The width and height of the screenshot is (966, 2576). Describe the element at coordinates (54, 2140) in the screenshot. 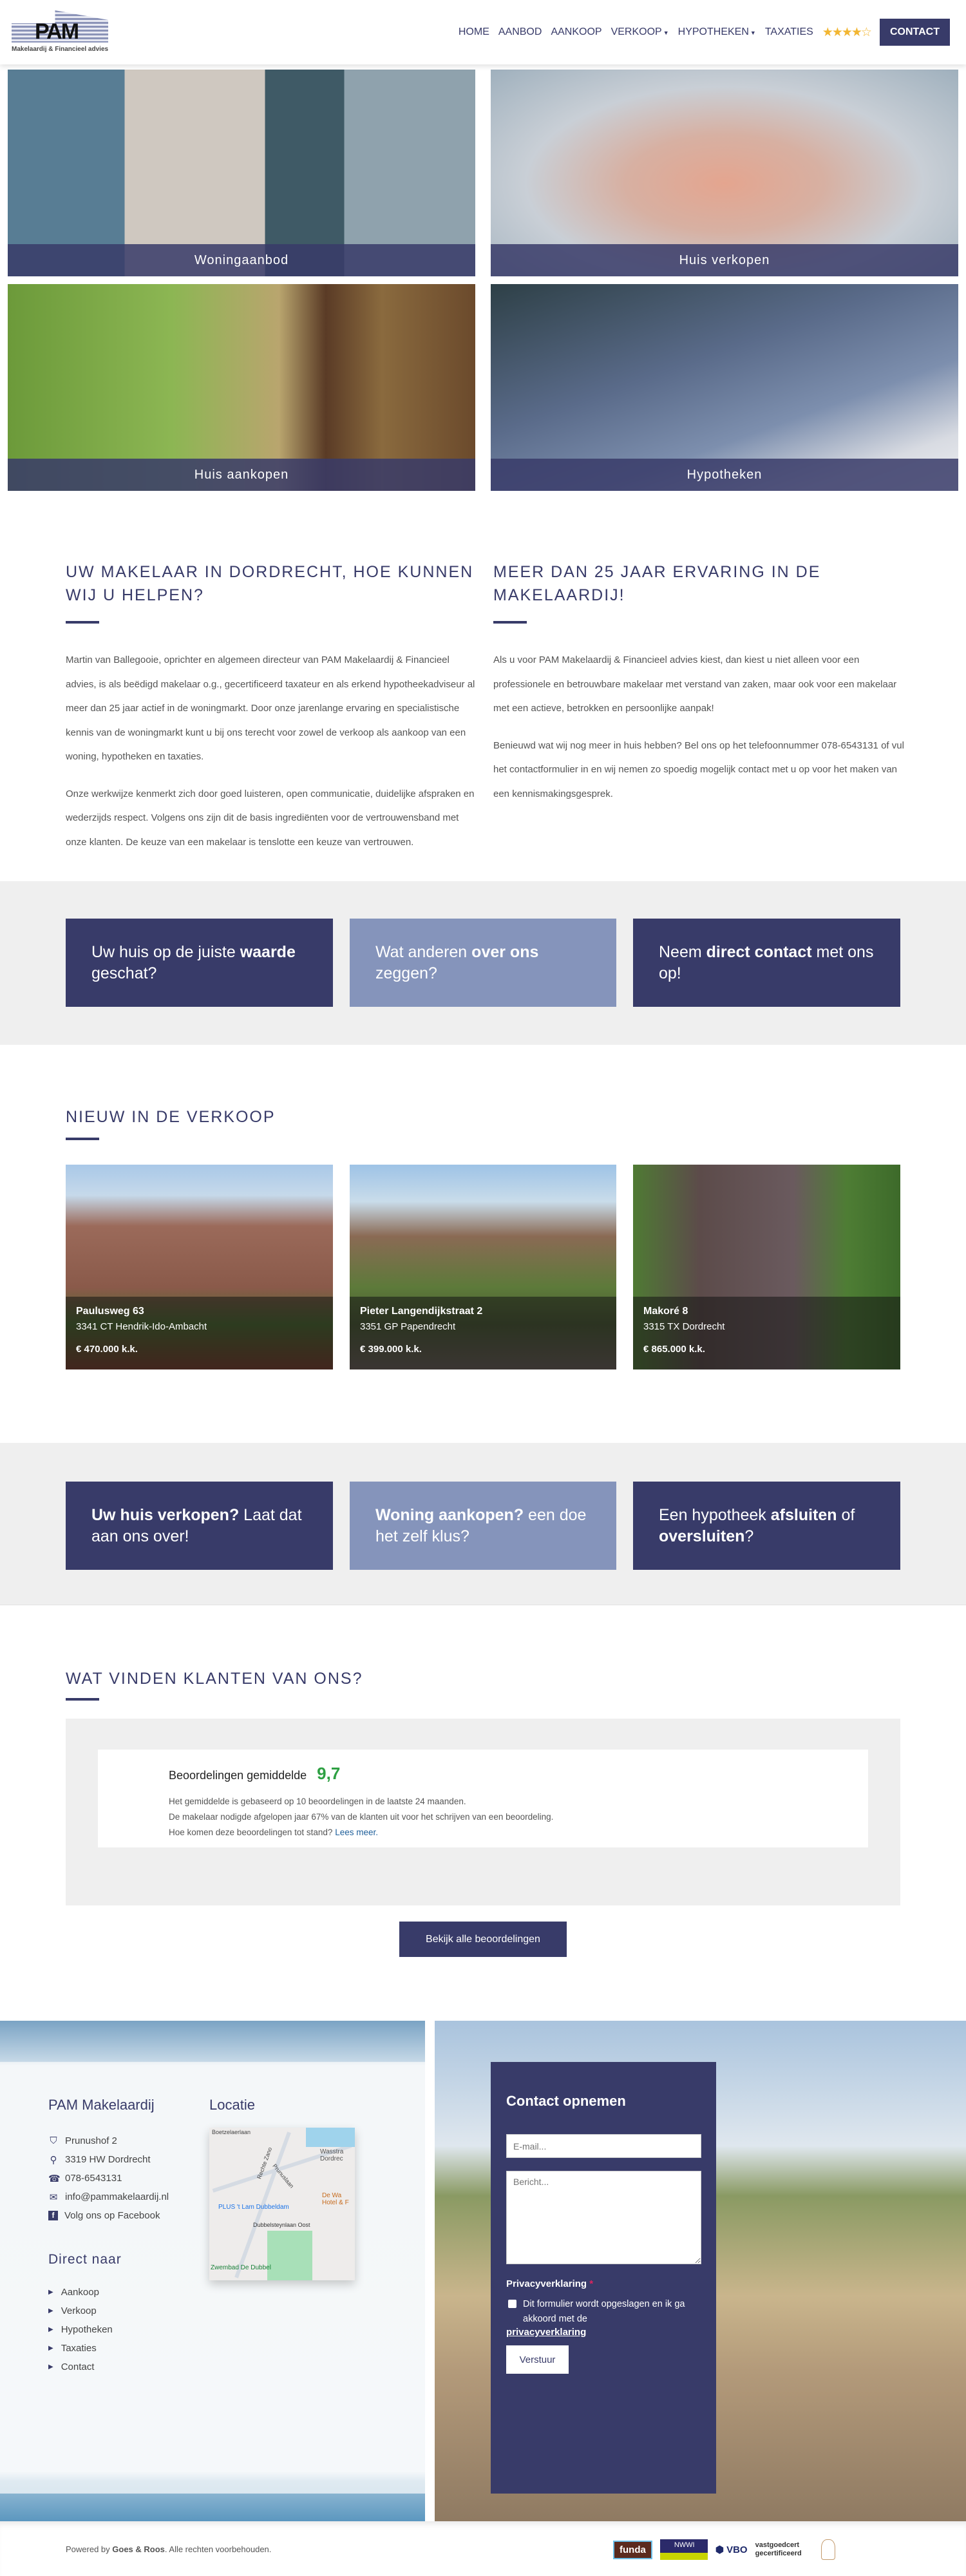

I see `road-icon: ⛉` at that location.